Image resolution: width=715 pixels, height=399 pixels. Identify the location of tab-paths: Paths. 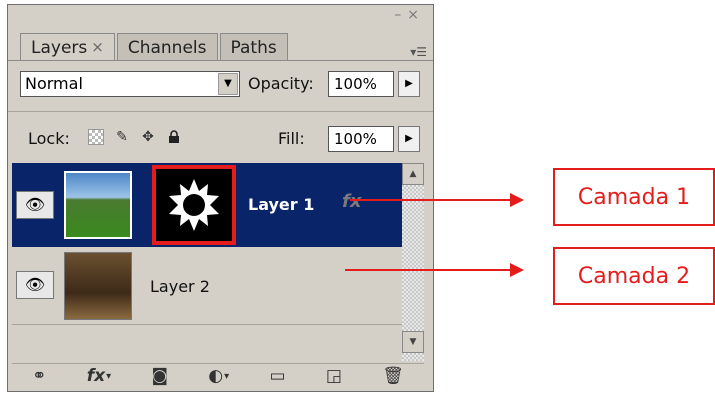
(253, 47).